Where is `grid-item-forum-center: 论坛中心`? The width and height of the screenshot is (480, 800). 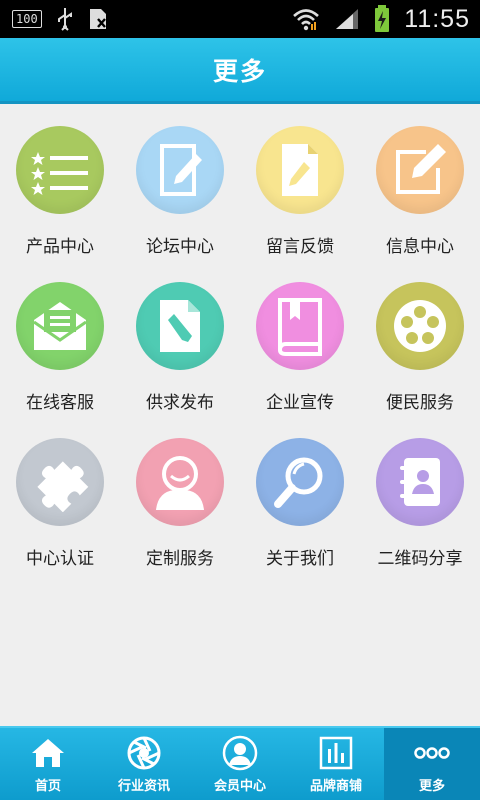 grid-item-forum-center: 论坛中心 is located at coordinates (180, 182).